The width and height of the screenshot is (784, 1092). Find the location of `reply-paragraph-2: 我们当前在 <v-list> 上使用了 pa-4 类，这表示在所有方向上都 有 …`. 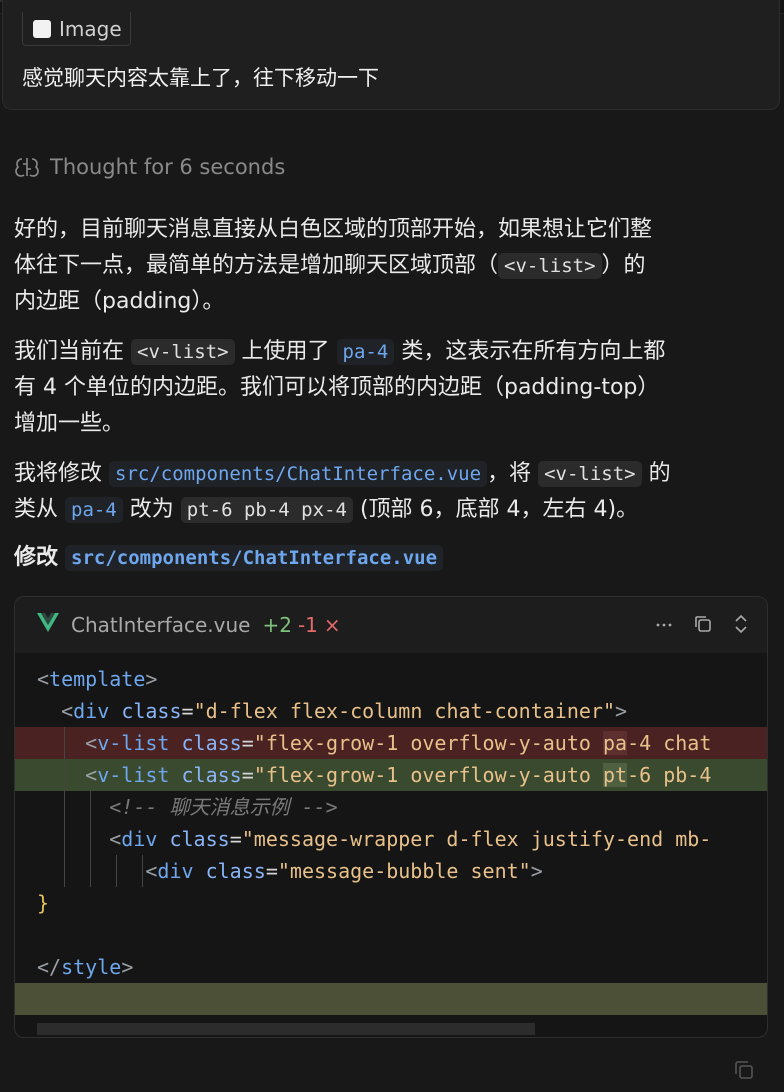

reply-paragraph-2: 我们当前在 <v-list> 上使用了 pa-4 类，这表示在所有方向上都 有 … is located at coordinates (393, 388).